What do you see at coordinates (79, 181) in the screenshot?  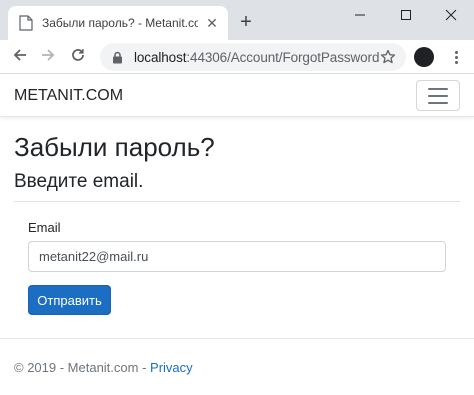 I see `page-subtitle: Введите email.` at bounding box center [79, 181].